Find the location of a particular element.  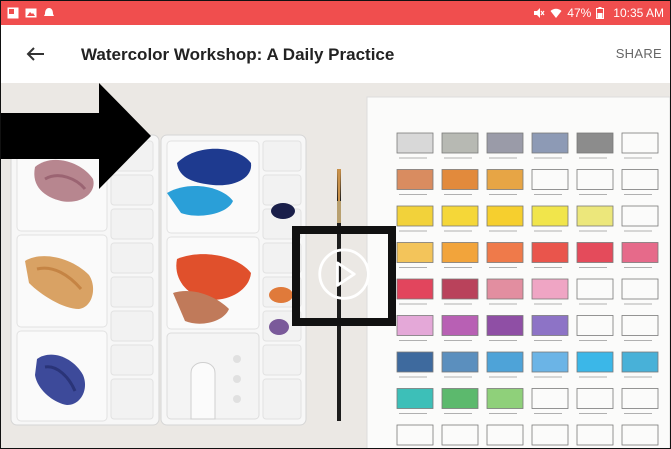

page-title: Watercolor Workshop: A Daily Practice is located at coordinates (238, 54).